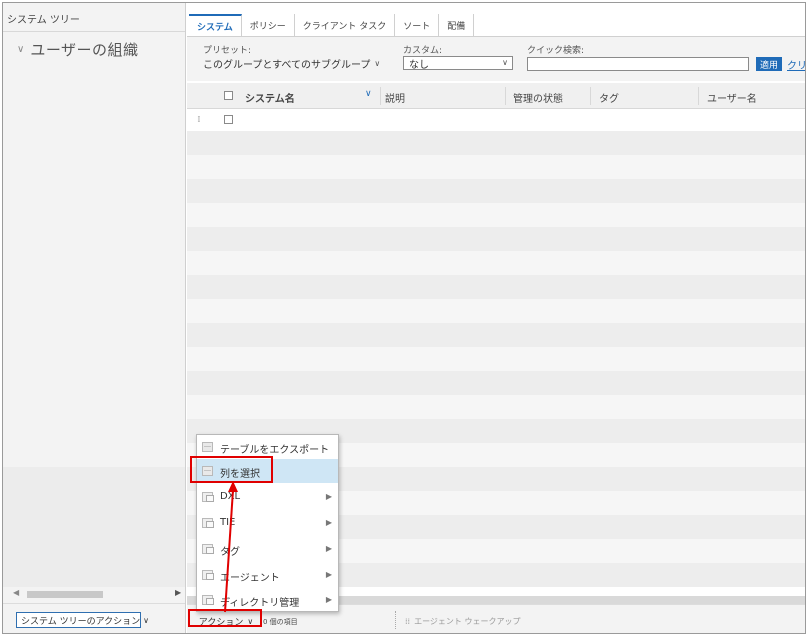 Image resolution: width=808 pixels, height=636 pixels. I want to click on highlight-box-choose-columns, so click(231, 469).